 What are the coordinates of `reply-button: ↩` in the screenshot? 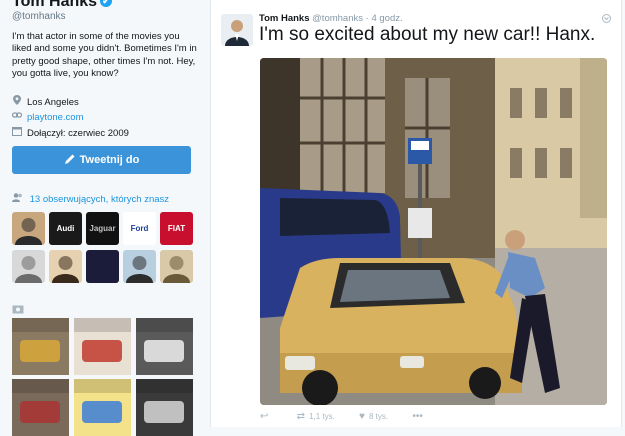 It's located at (266, 416).